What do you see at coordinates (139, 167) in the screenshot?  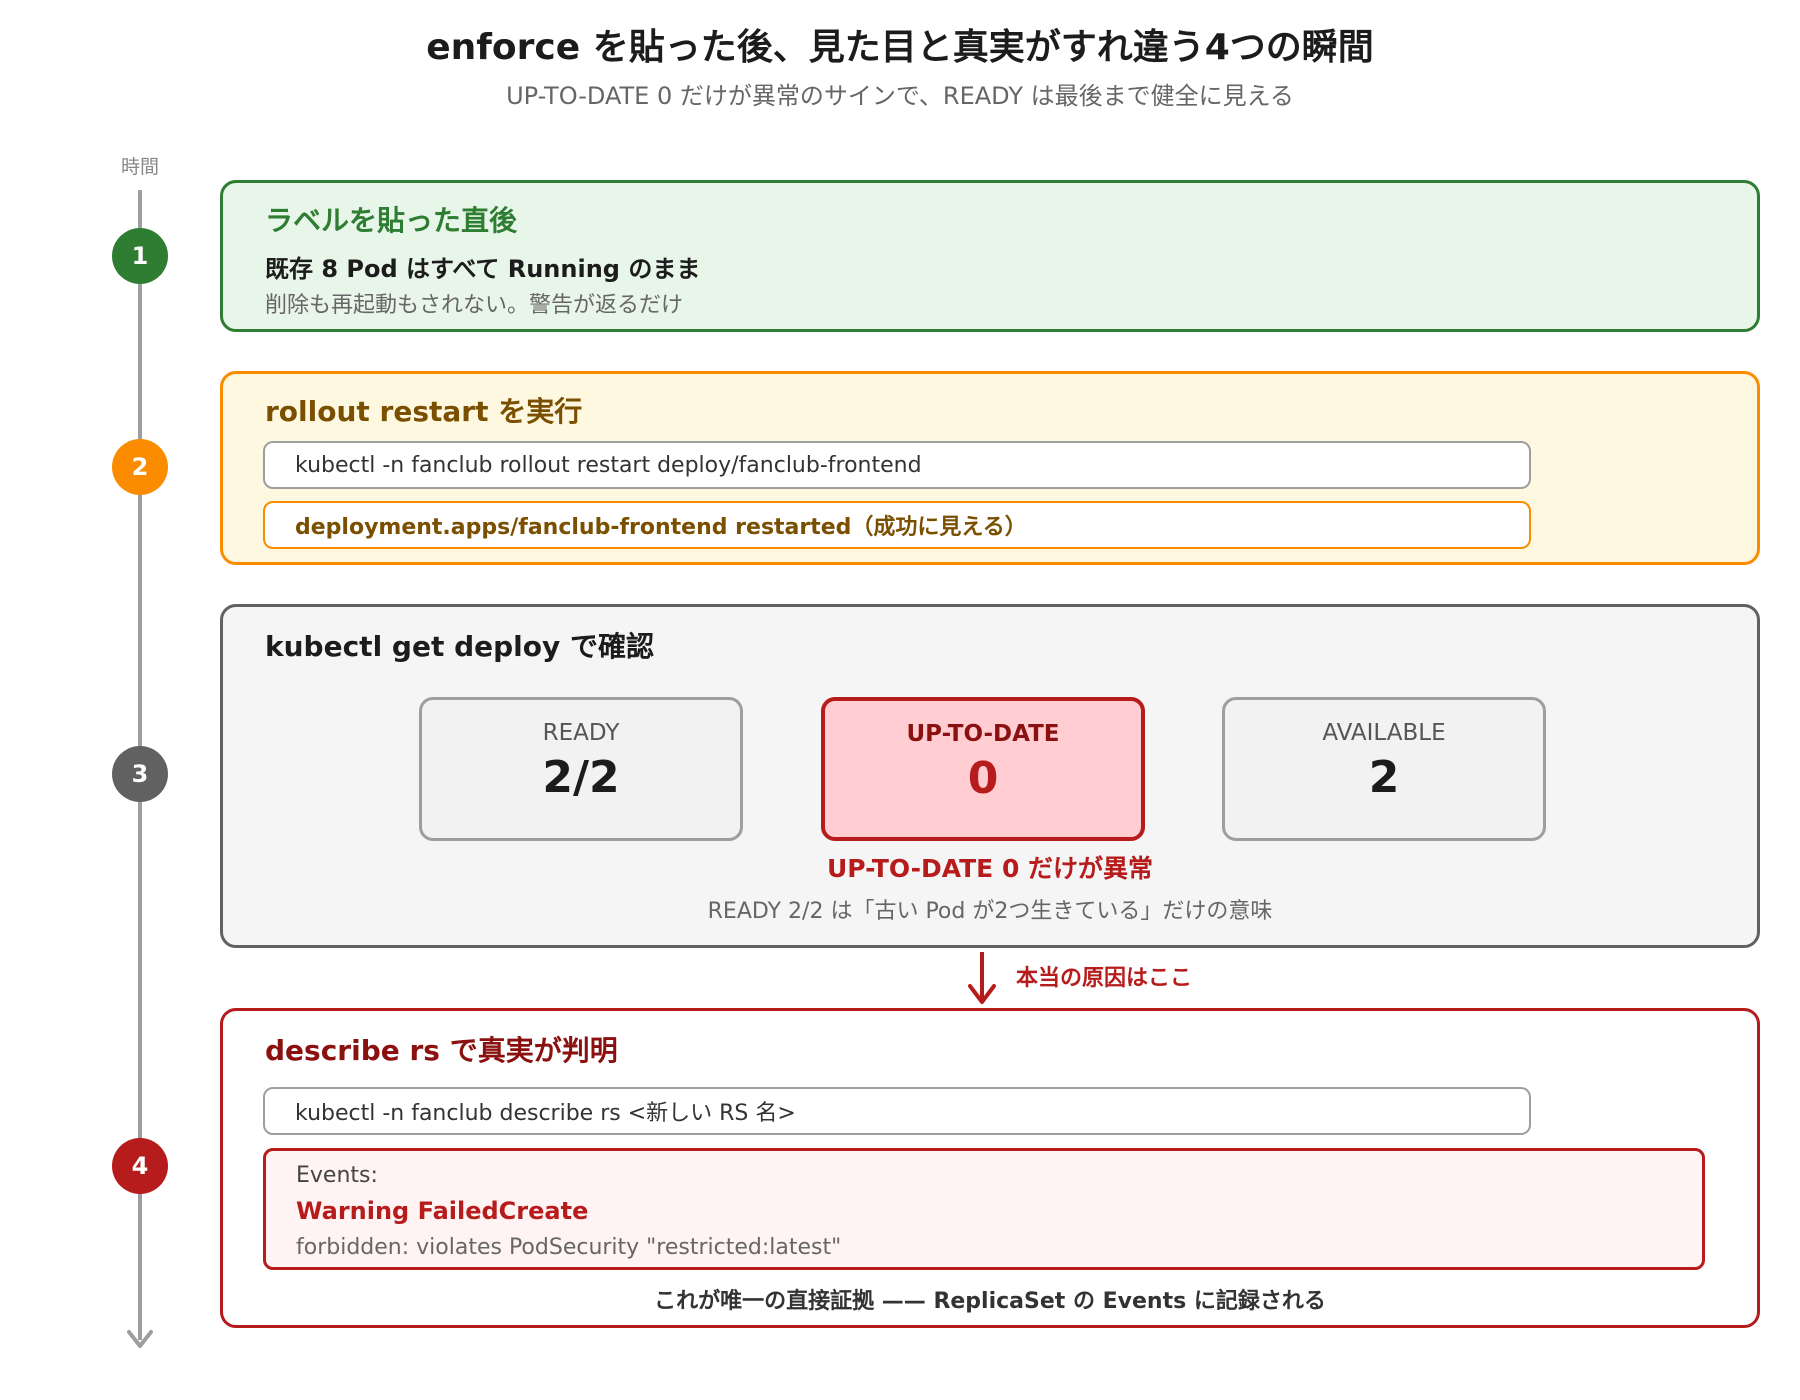 I see `timeline-label: 時間` at bounding box center [139, 167].